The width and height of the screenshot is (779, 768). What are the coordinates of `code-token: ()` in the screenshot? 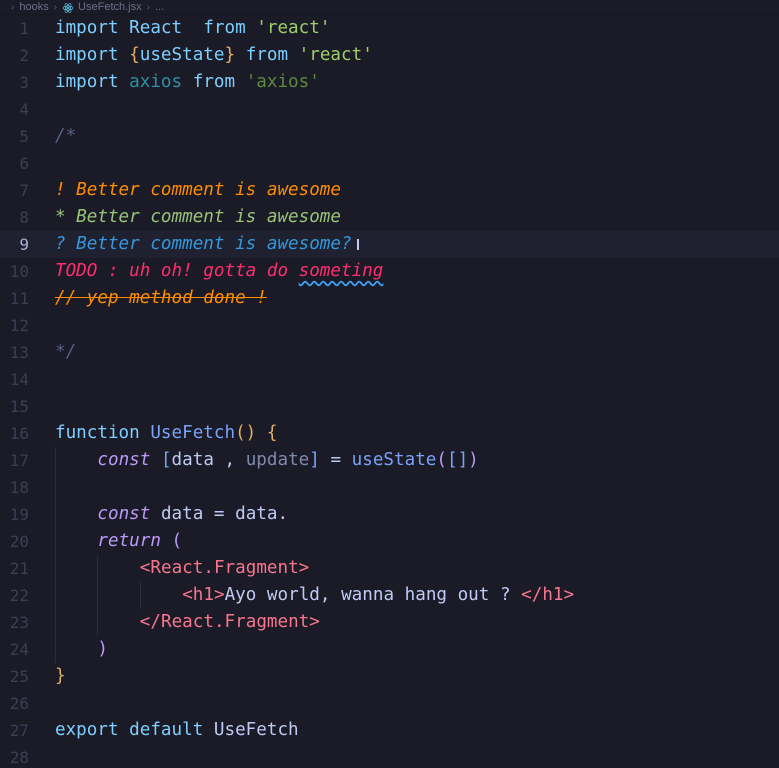 It's located at (246, 433).